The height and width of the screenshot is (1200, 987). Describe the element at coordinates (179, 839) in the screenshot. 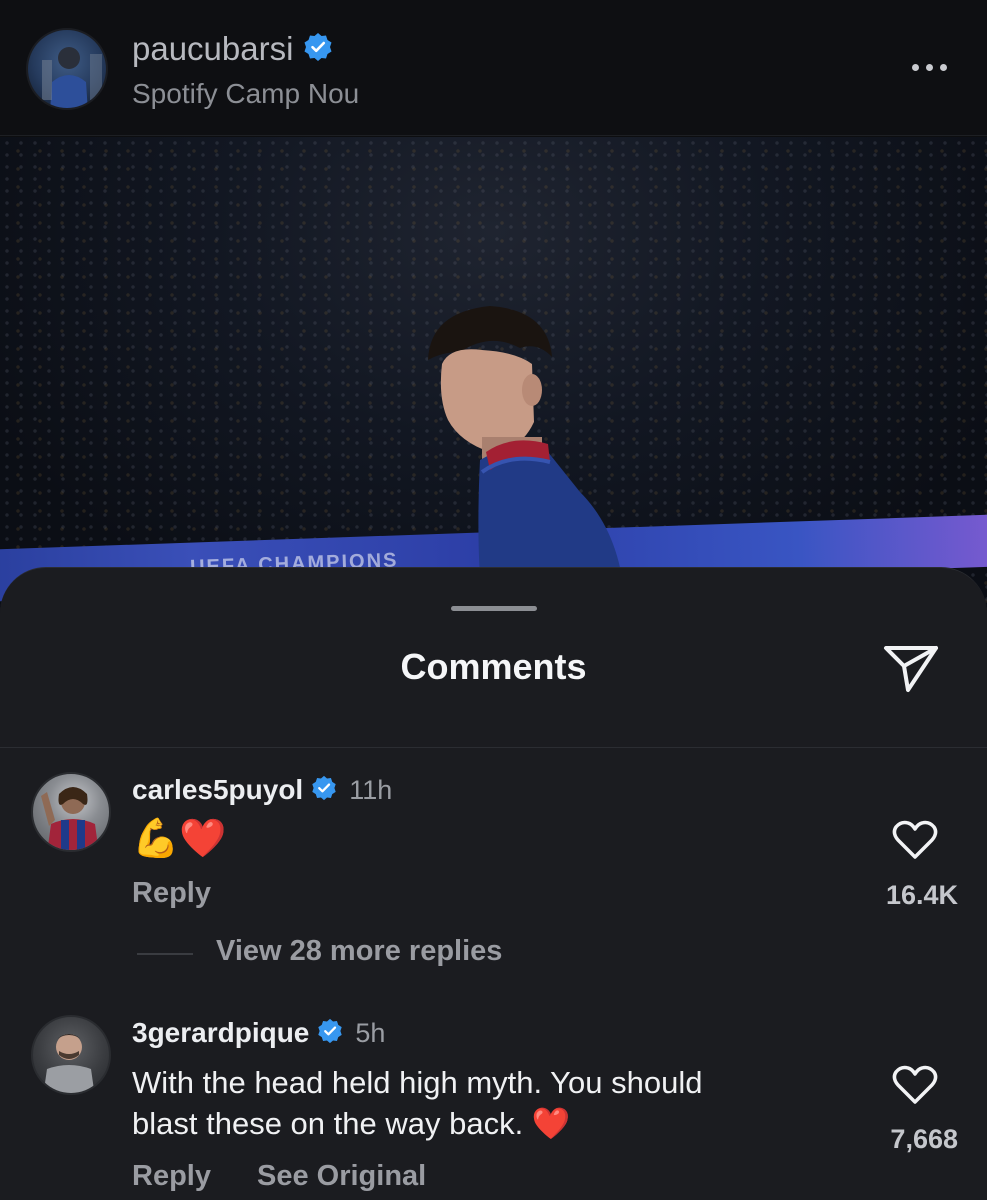

I see `comment-text: 💪❤️` at that location.